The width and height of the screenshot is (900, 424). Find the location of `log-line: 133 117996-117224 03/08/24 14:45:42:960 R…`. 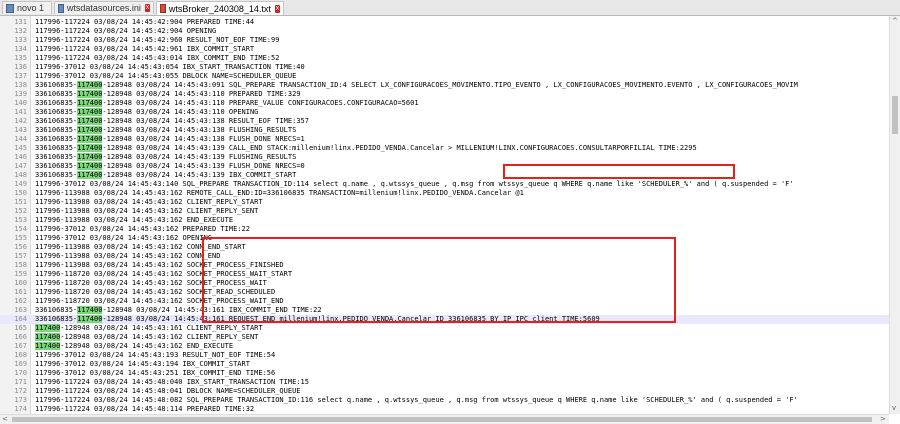

log-line: 133 117996-117224 03/08/24 14:45:42:960 R… is located at coordinates (444, 40).